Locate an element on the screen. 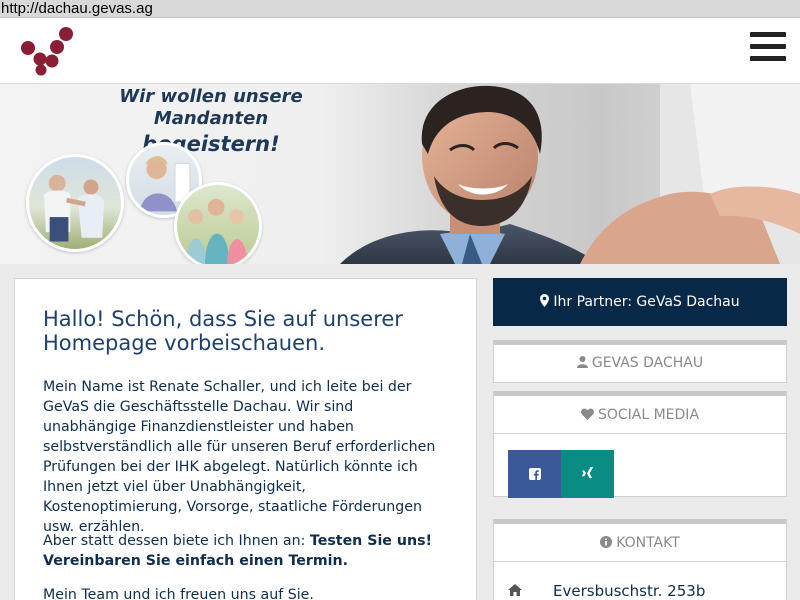 This screenshot has width=800, height=600. address-text: Eversbuschstr. 253b is located at coordinates (629, 591).